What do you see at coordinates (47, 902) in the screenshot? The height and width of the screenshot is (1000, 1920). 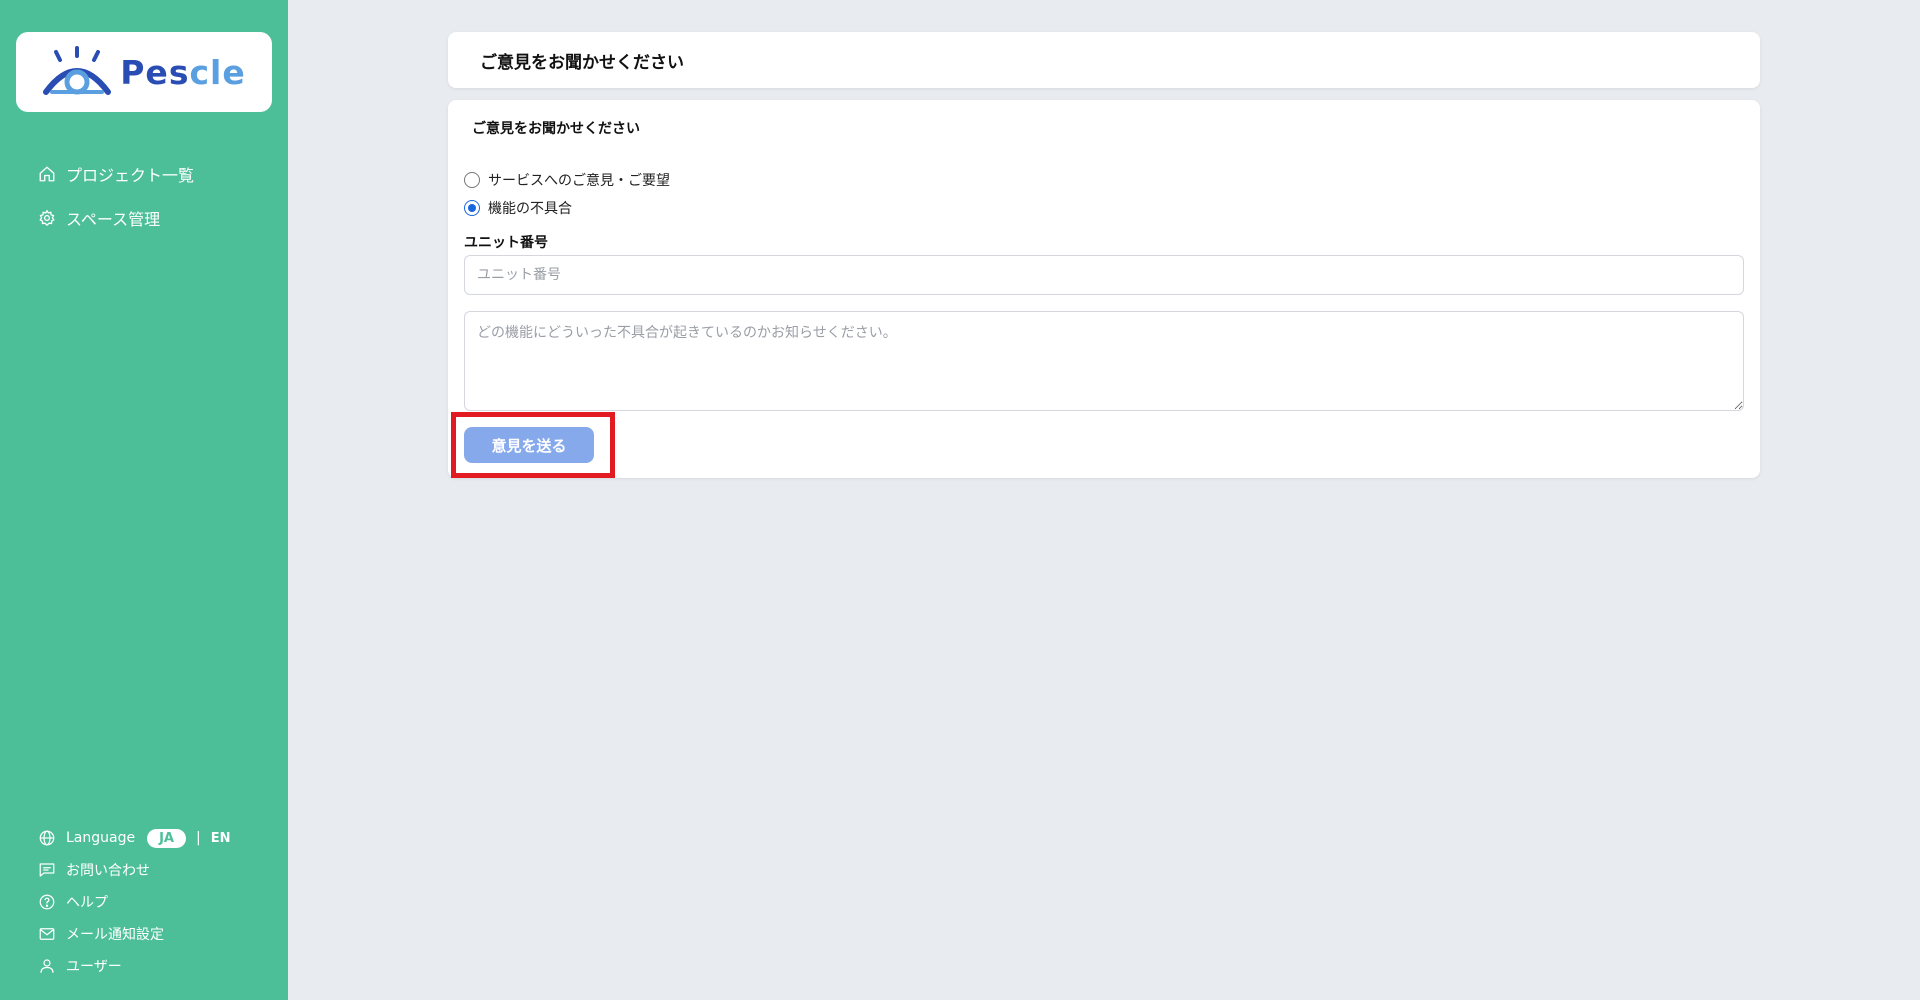 I see `help-icon` at bounding box center [47, 902].